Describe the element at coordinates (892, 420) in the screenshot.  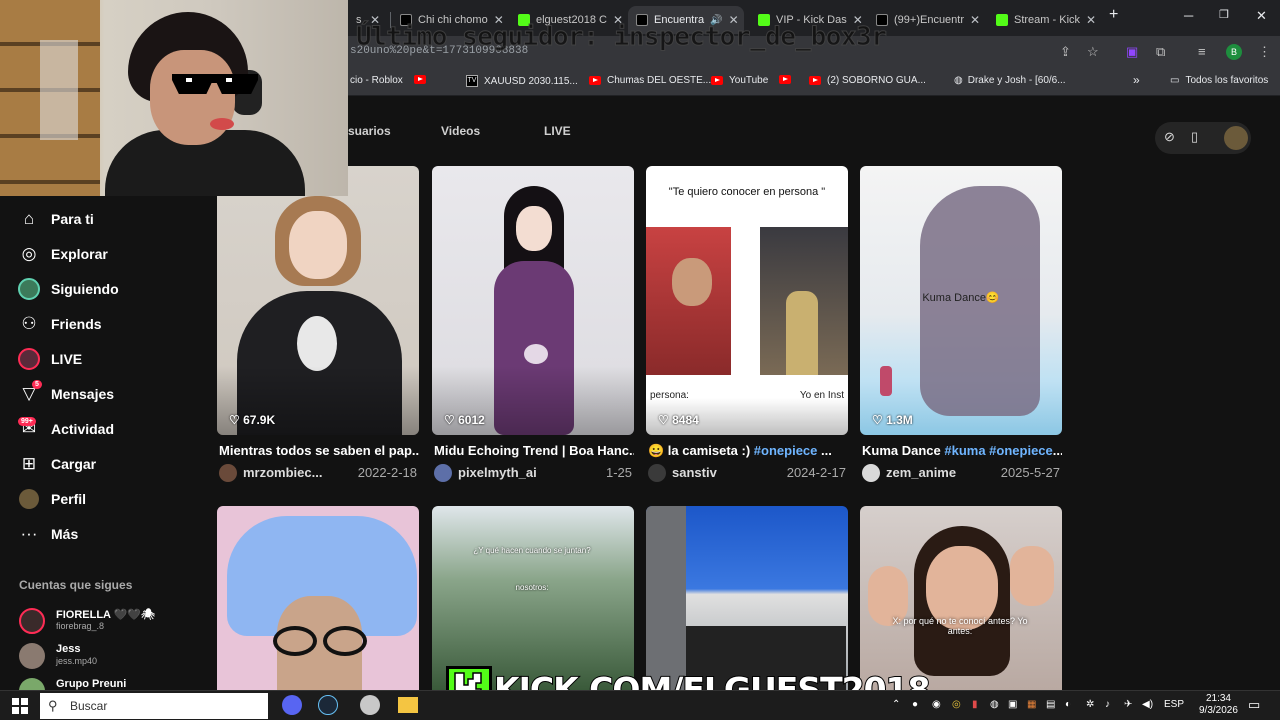
I see `like-count: ♡ 1.3M` at that location.